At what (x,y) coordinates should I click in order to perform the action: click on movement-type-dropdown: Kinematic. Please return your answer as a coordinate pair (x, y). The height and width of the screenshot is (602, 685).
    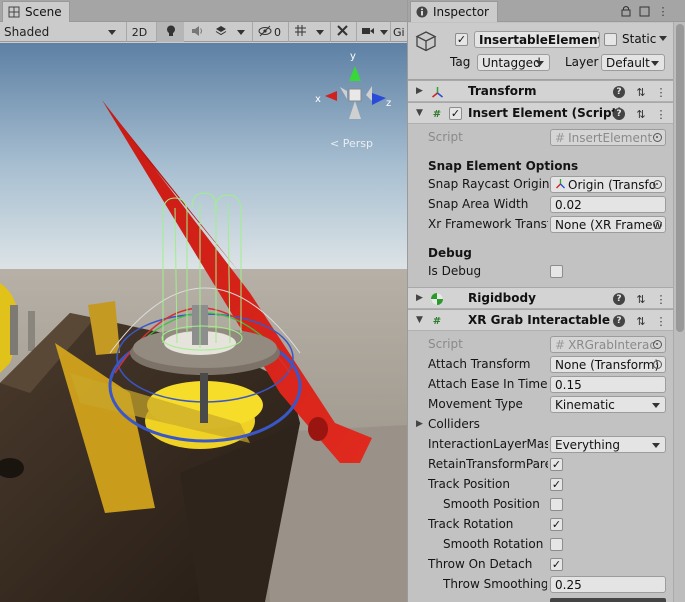
    Looking at the image, I should click on (608, 404).